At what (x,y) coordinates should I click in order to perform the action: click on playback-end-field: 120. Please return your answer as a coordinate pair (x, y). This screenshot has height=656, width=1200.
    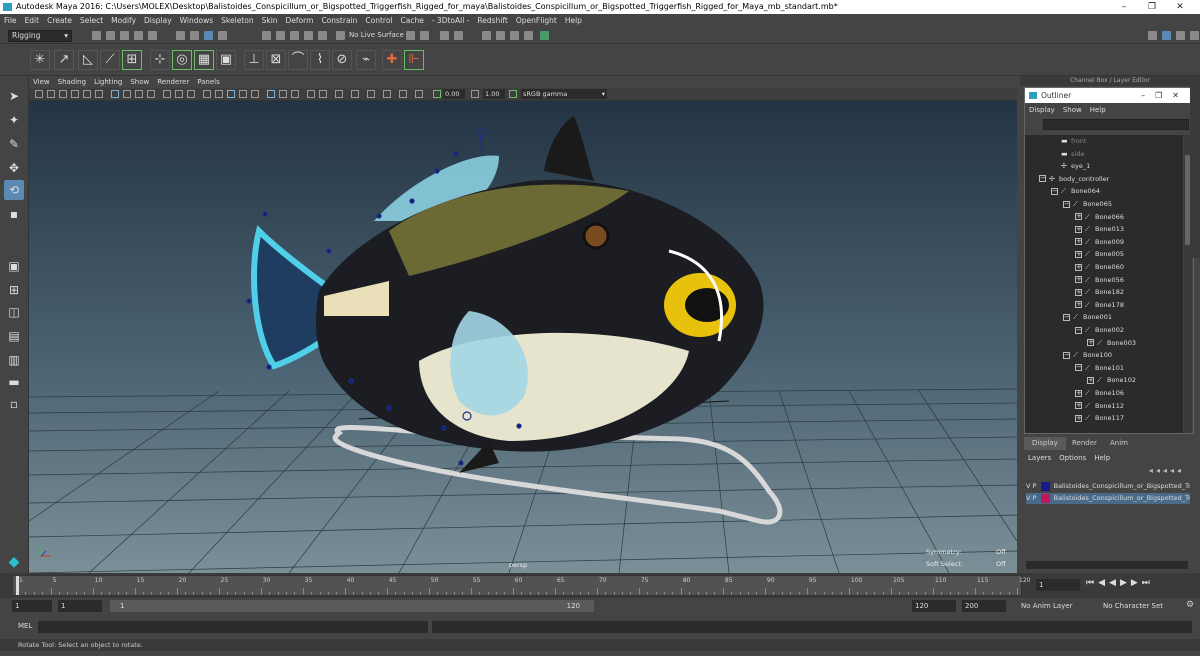
    Looking at the image, I should click on (934, 606).